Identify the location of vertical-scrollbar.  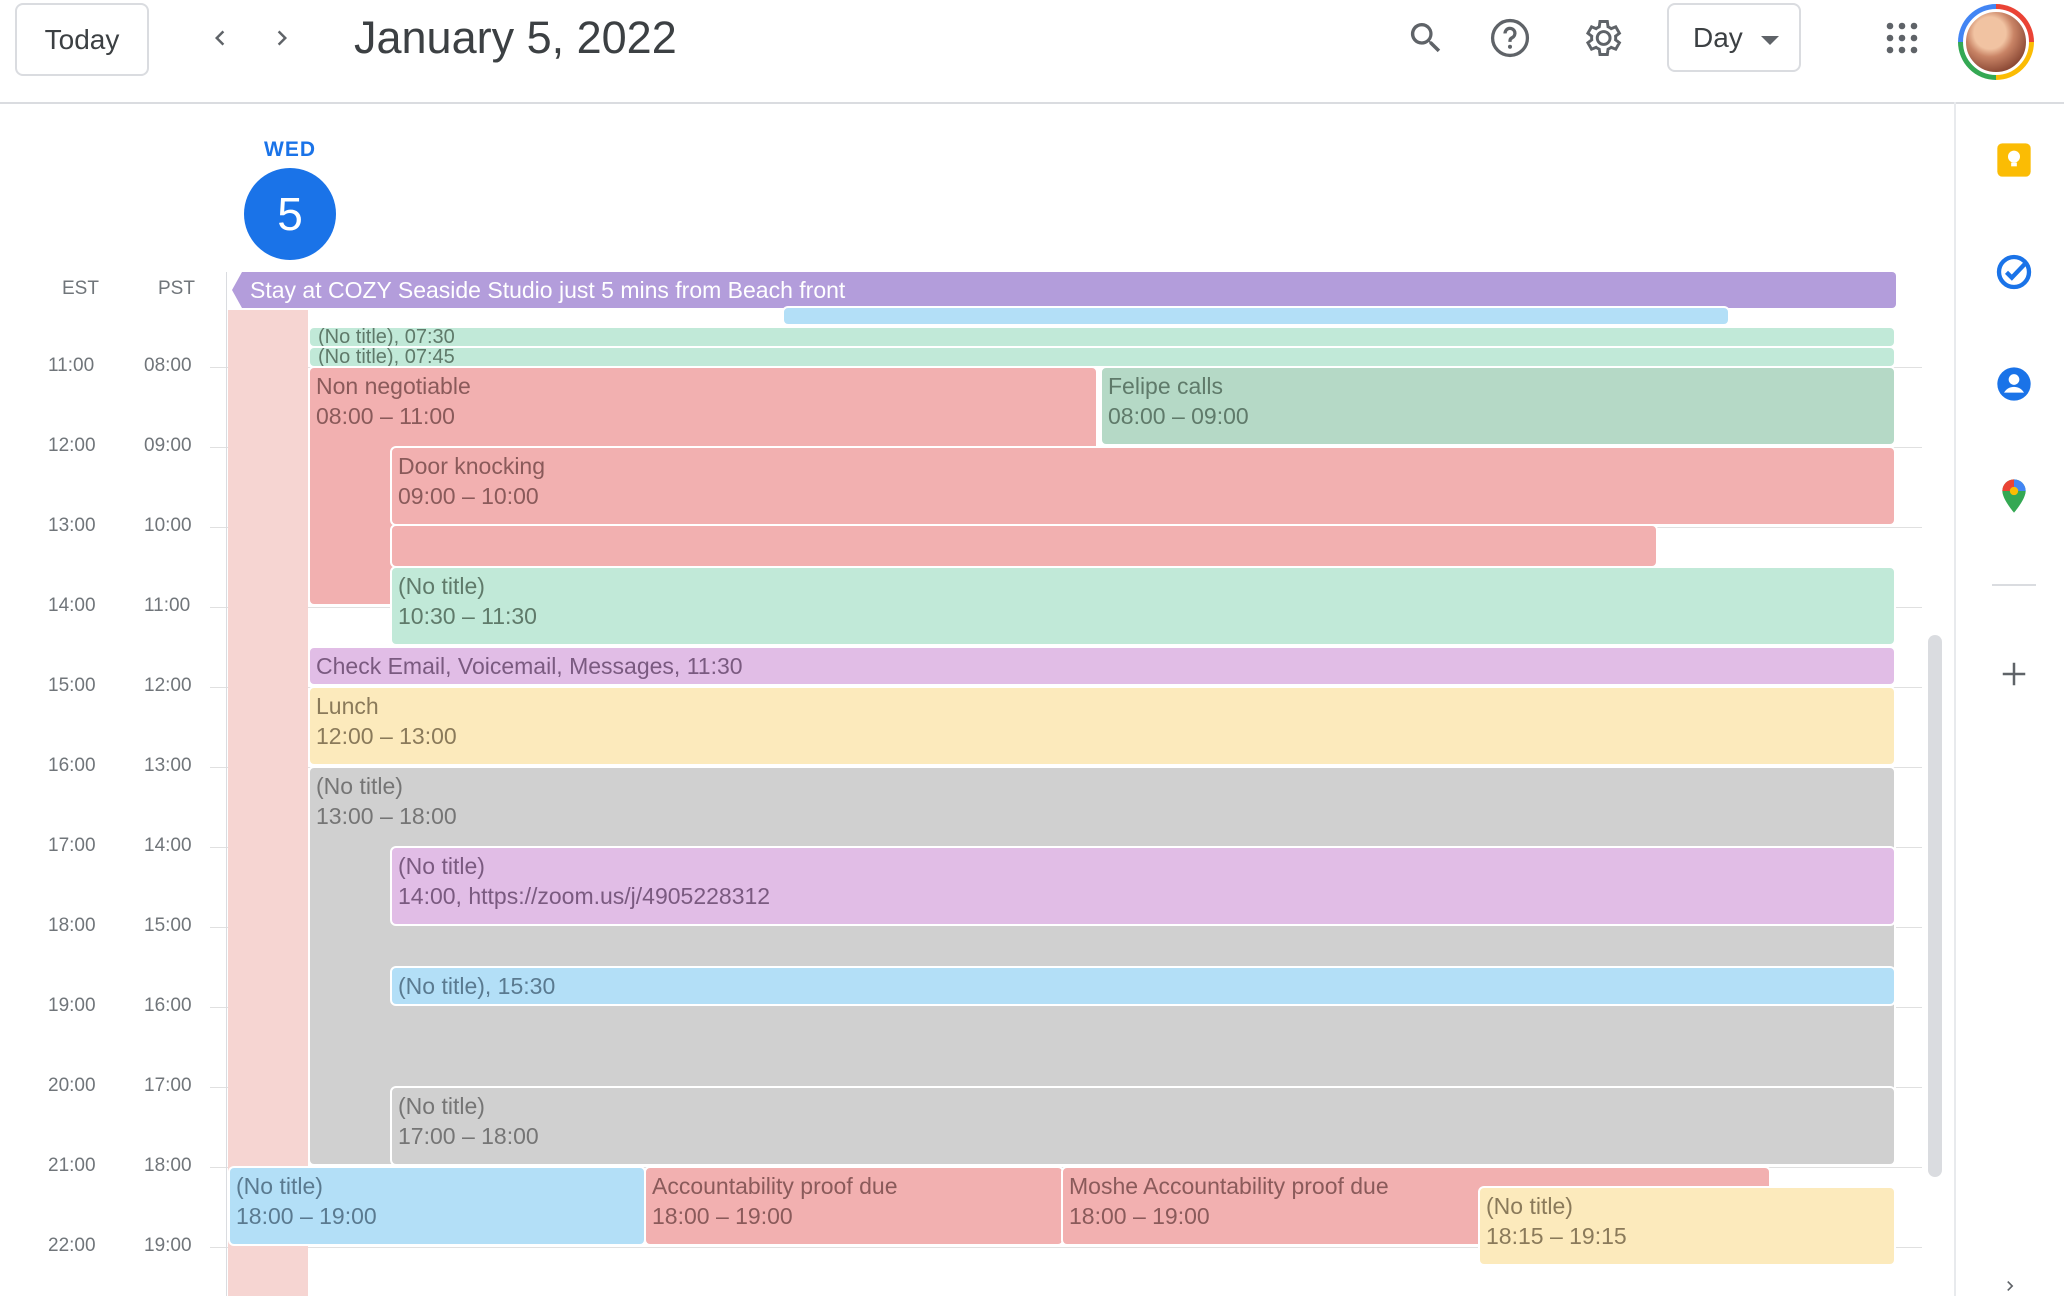
(1935, 906).